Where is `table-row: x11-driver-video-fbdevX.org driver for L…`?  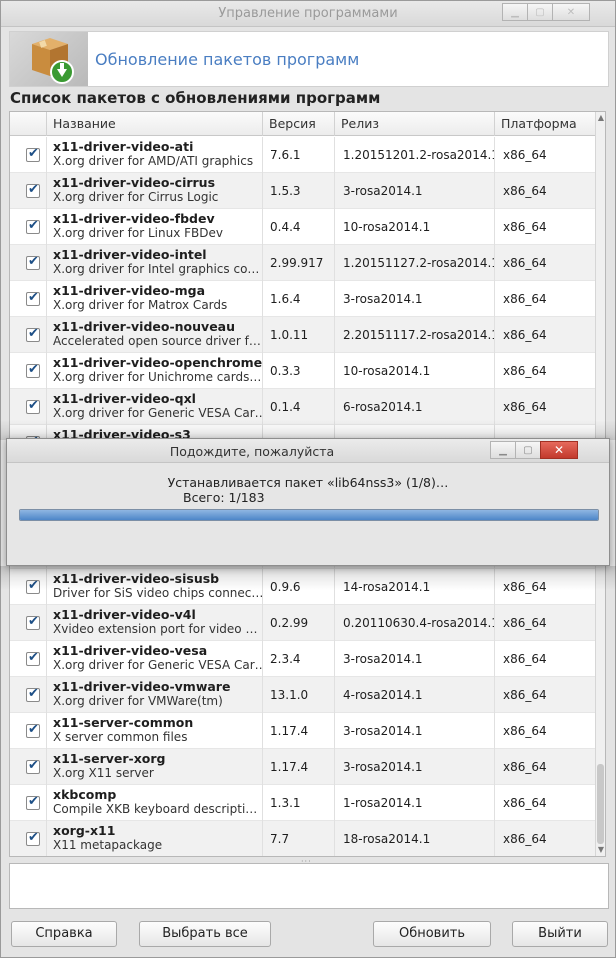
table-row: x11-driver-video-fbdevX.org driver for L… is located at coordinates (303, 227).